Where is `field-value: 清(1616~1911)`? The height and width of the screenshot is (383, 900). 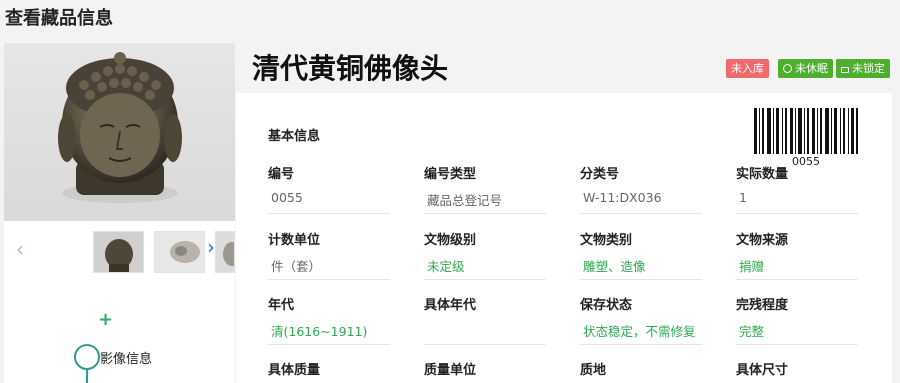
field-value: 清(1616~1911) is located at coordinates (319, 331).